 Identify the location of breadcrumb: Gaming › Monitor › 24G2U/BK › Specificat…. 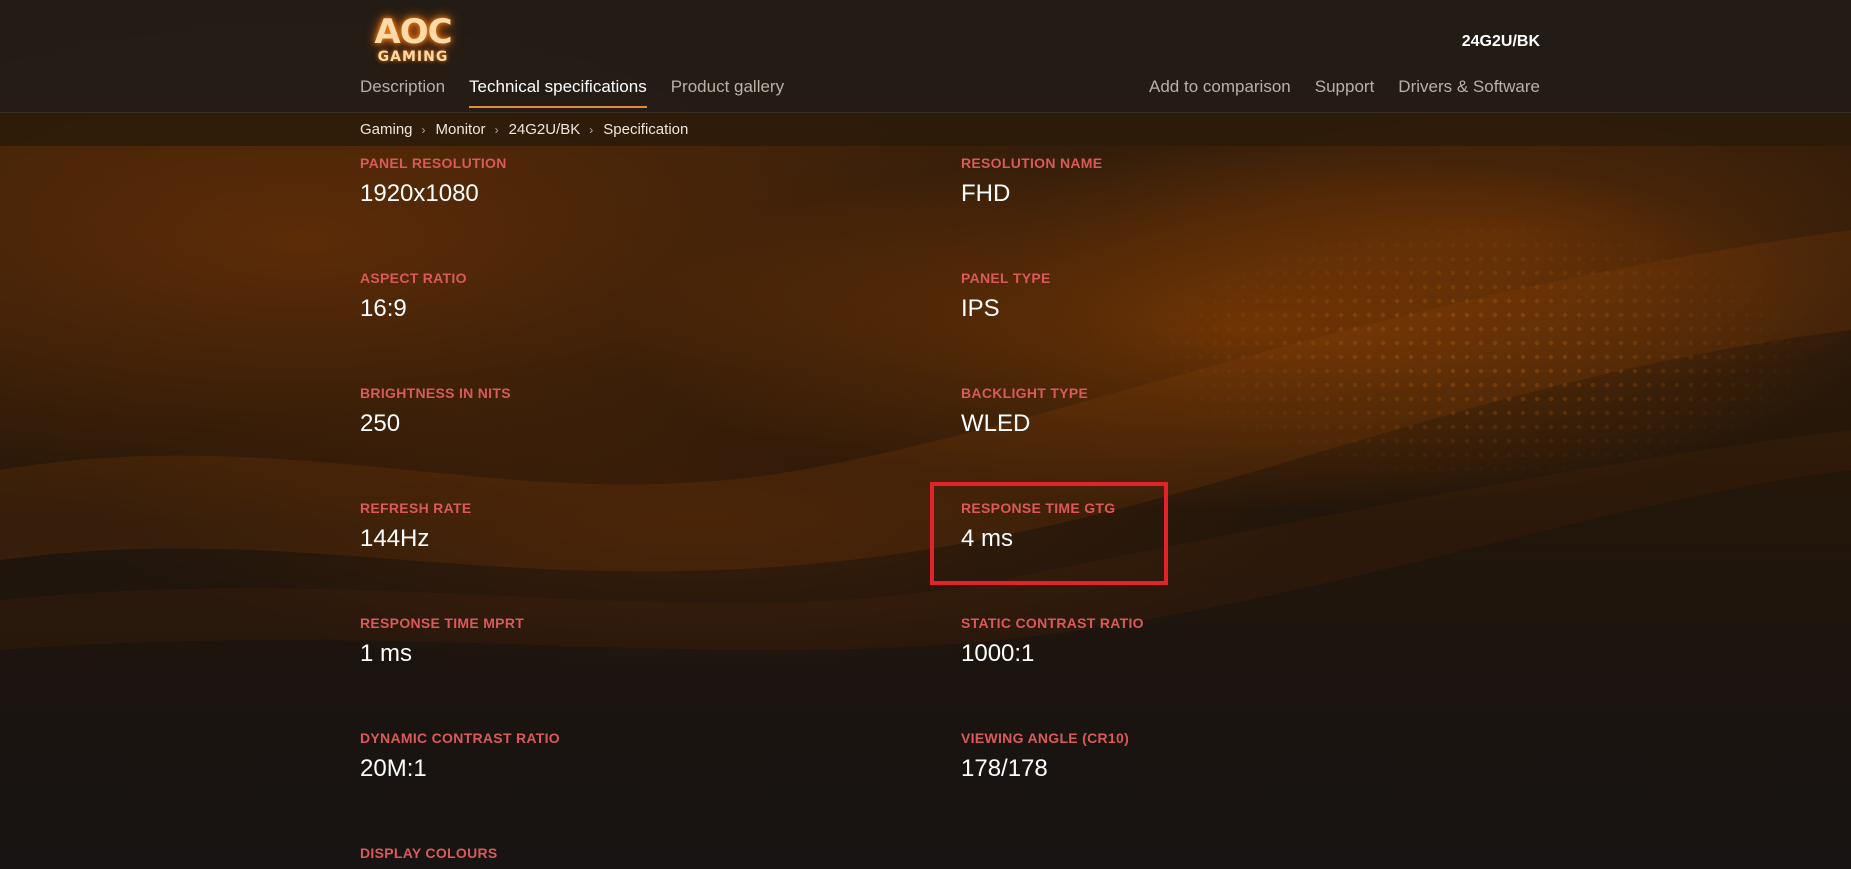
(925, 129).